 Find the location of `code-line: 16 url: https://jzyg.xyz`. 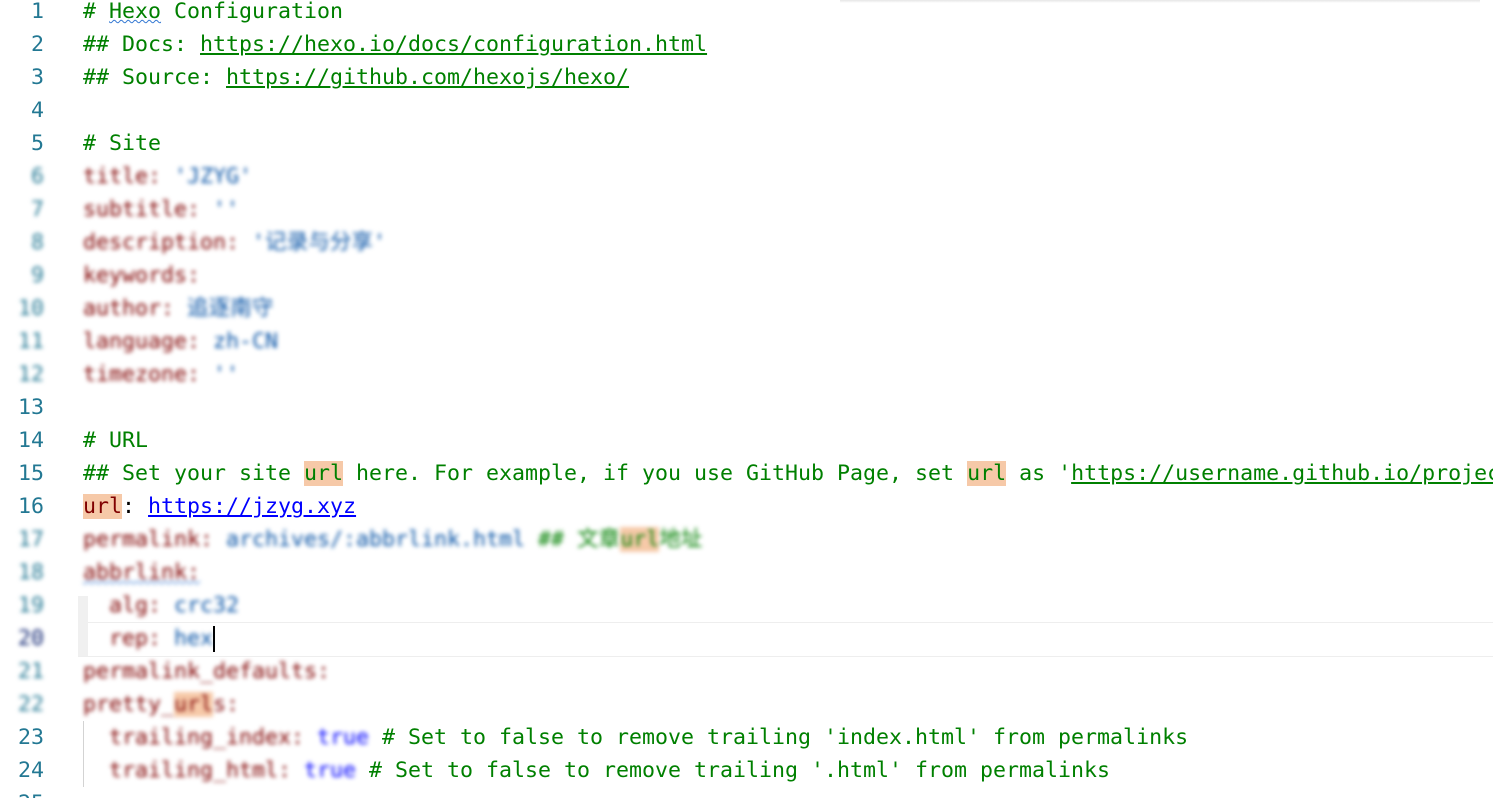

code-line: 16 url: https://jzyg.xyz is located at coordinates (746, 506).